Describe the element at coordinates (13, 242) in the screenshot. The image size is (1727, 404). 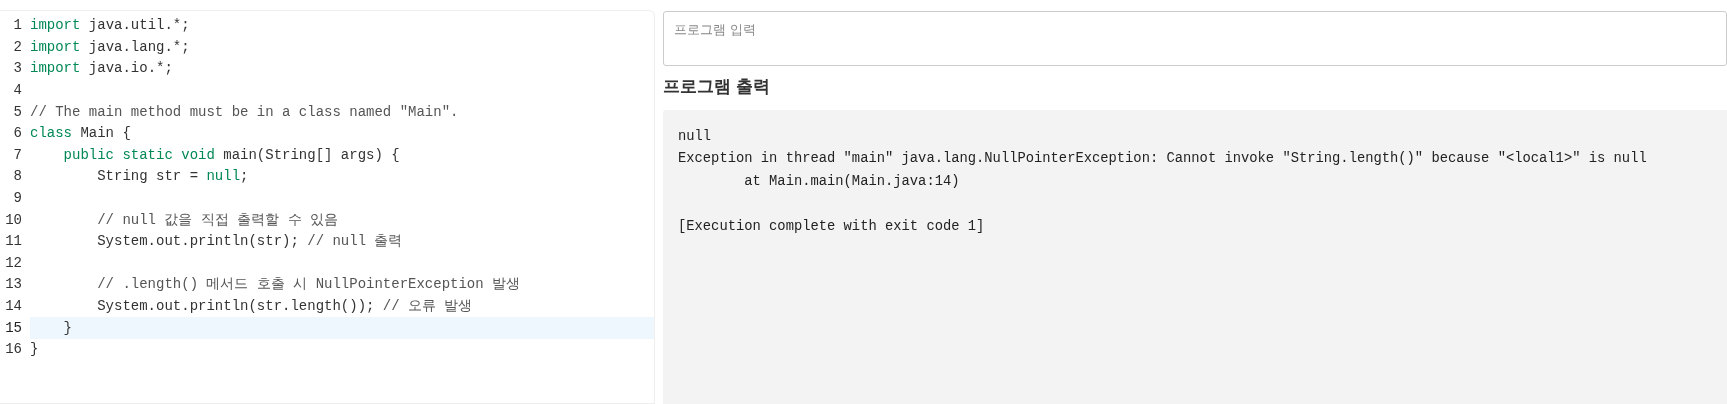
I see `line-number: 11` at that location.